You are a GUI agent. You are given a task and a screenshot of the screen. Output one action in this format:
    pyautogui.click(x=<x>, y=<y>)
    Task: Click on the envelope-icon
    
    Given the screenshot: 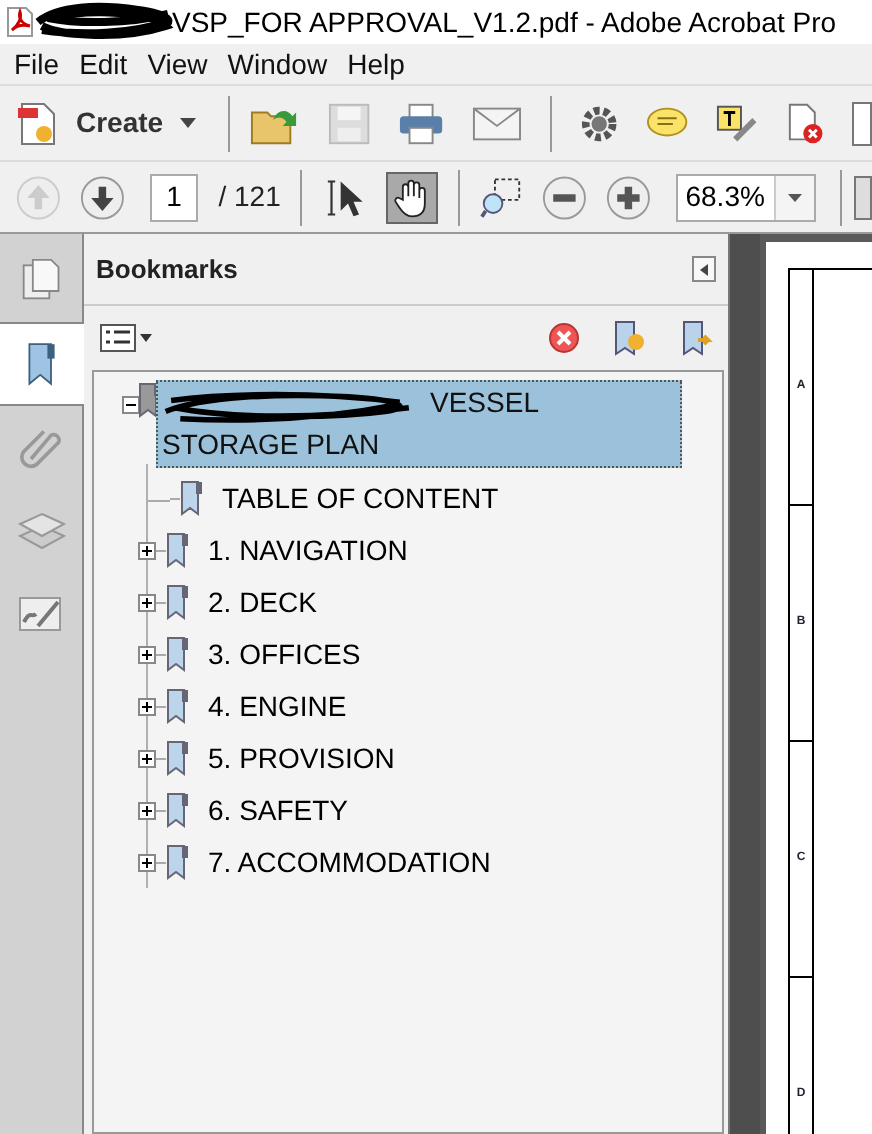 What is the action you would take?
    pyautogui.click(x=496, y=123)
    